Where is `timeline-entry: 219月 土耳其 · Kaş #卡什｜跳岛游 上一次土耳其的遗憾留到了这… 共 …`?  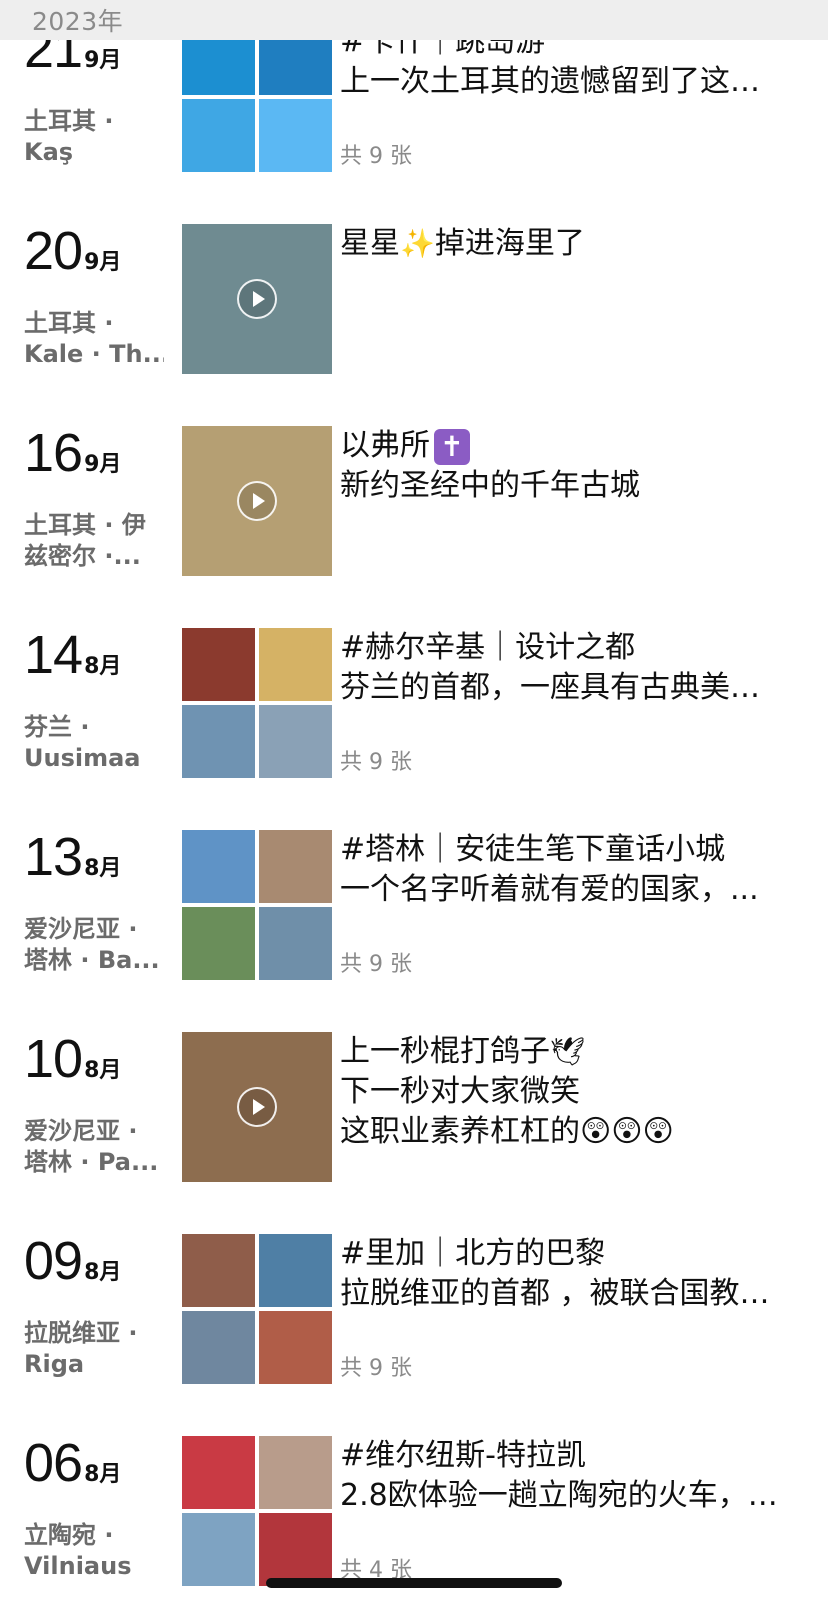
timeline-entry: 219月 土耳其 · Kaş #卡什｜跳岛游 上一次土耳其的遗憾留到了这… 共 … is located at coordinates (414, 102).